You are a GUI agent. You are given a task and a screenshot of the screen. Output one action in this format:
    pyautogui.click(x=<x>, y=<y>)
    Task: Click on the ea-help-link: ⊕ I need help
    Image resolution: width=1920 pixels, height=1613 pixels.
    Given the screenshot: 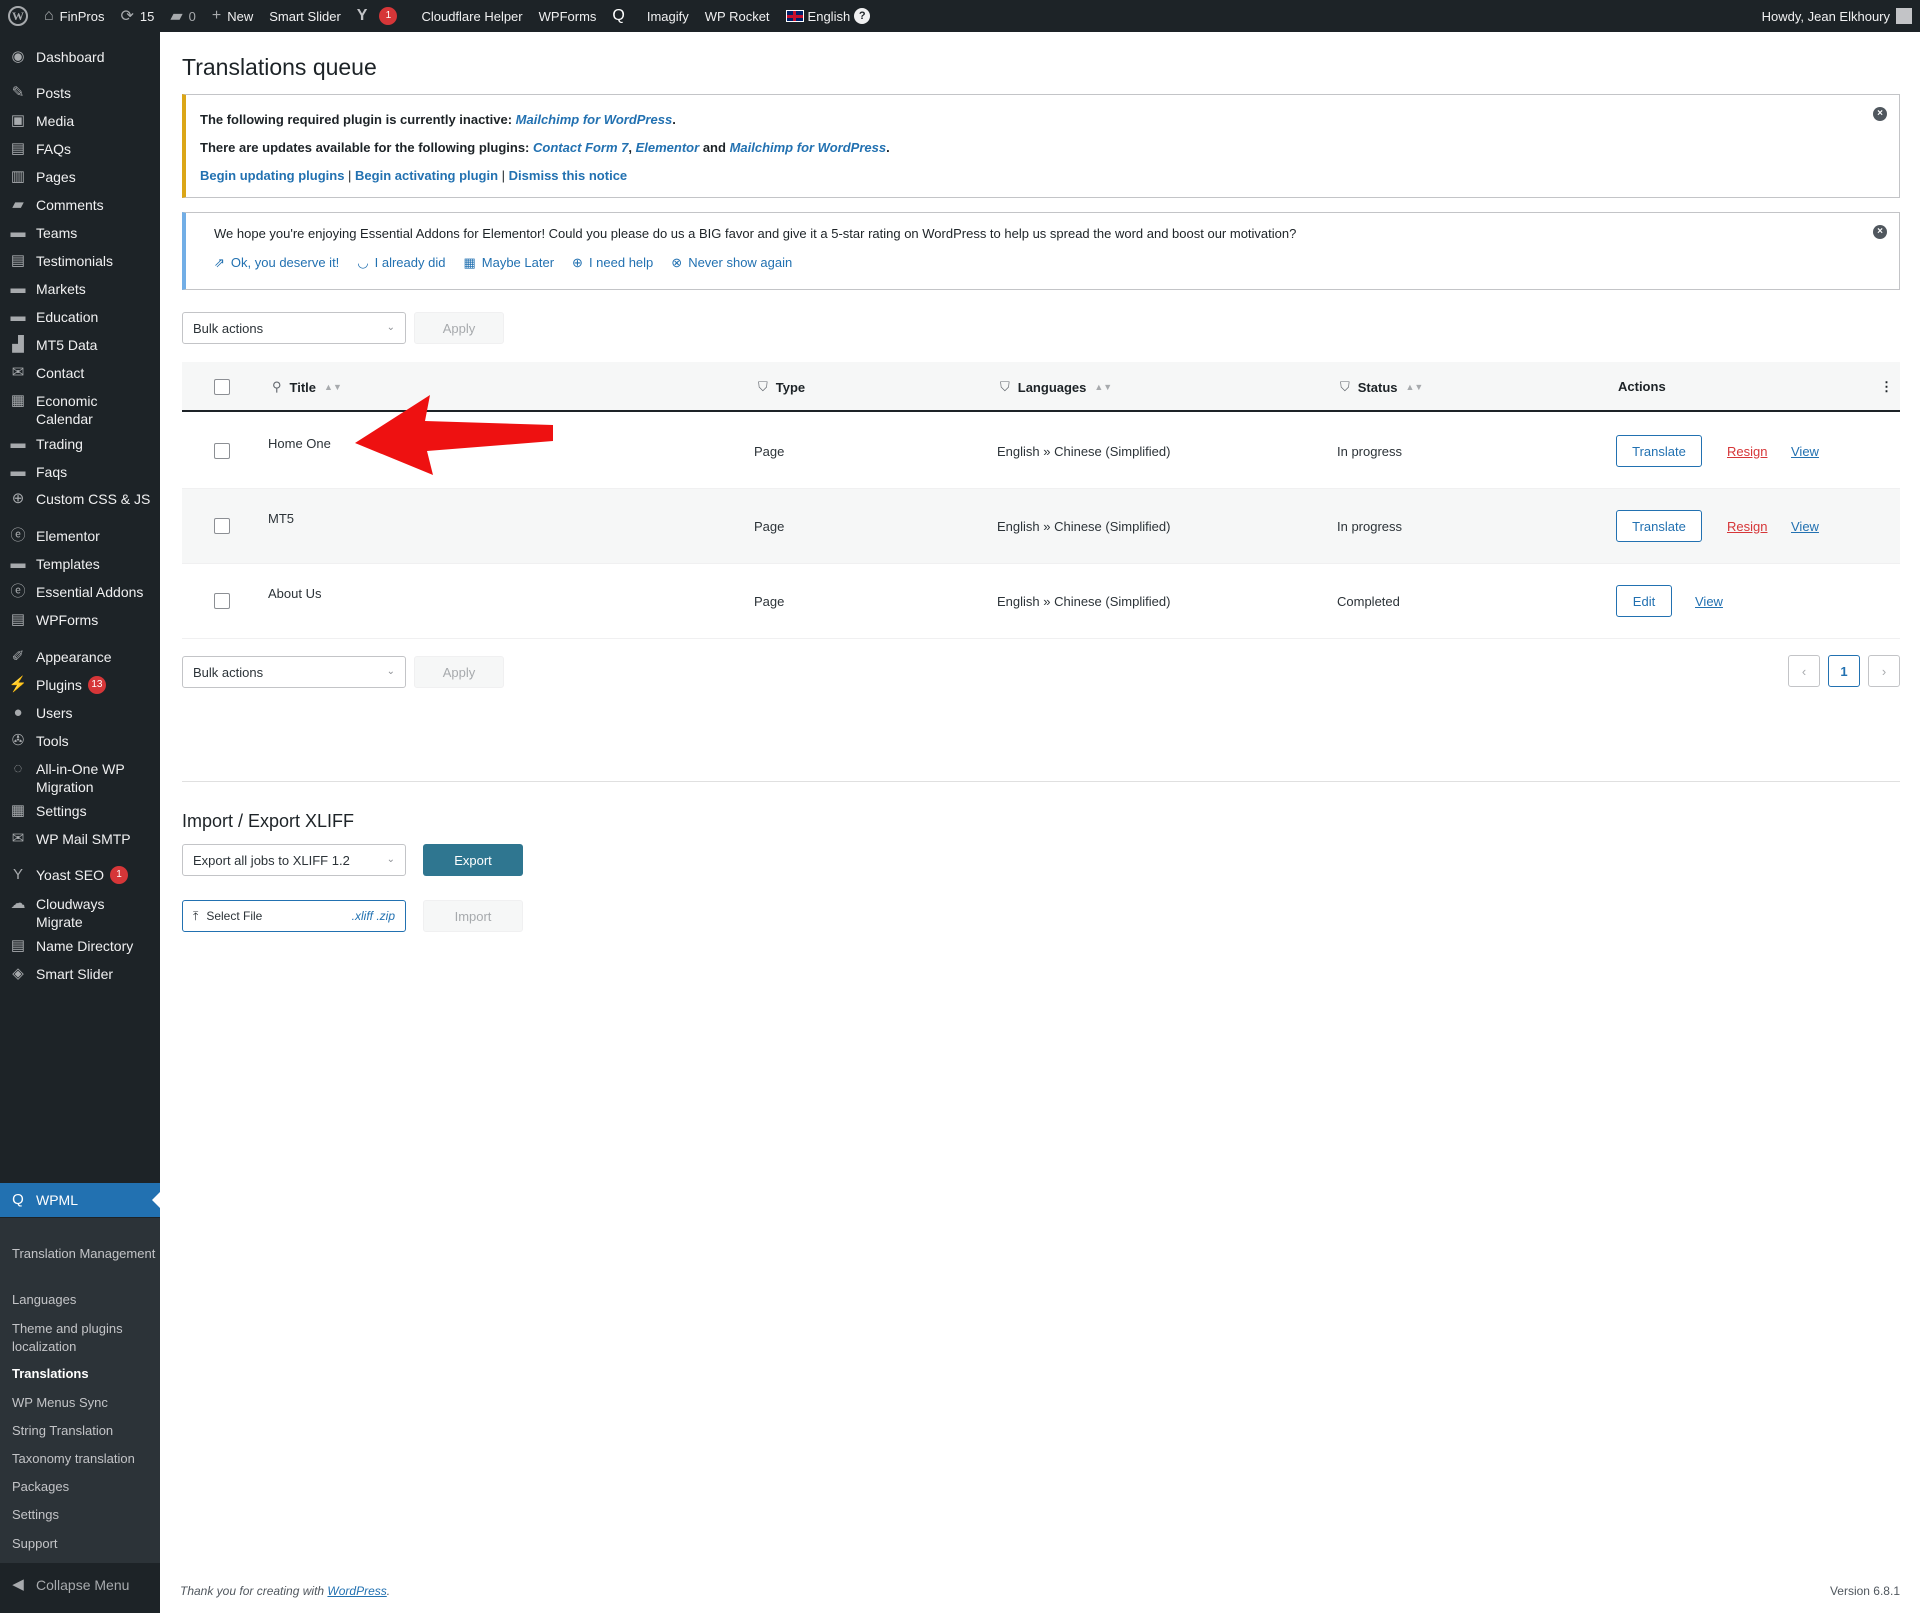 What is the action you would take?
    pyautogui.click(x=612, y=263)
    